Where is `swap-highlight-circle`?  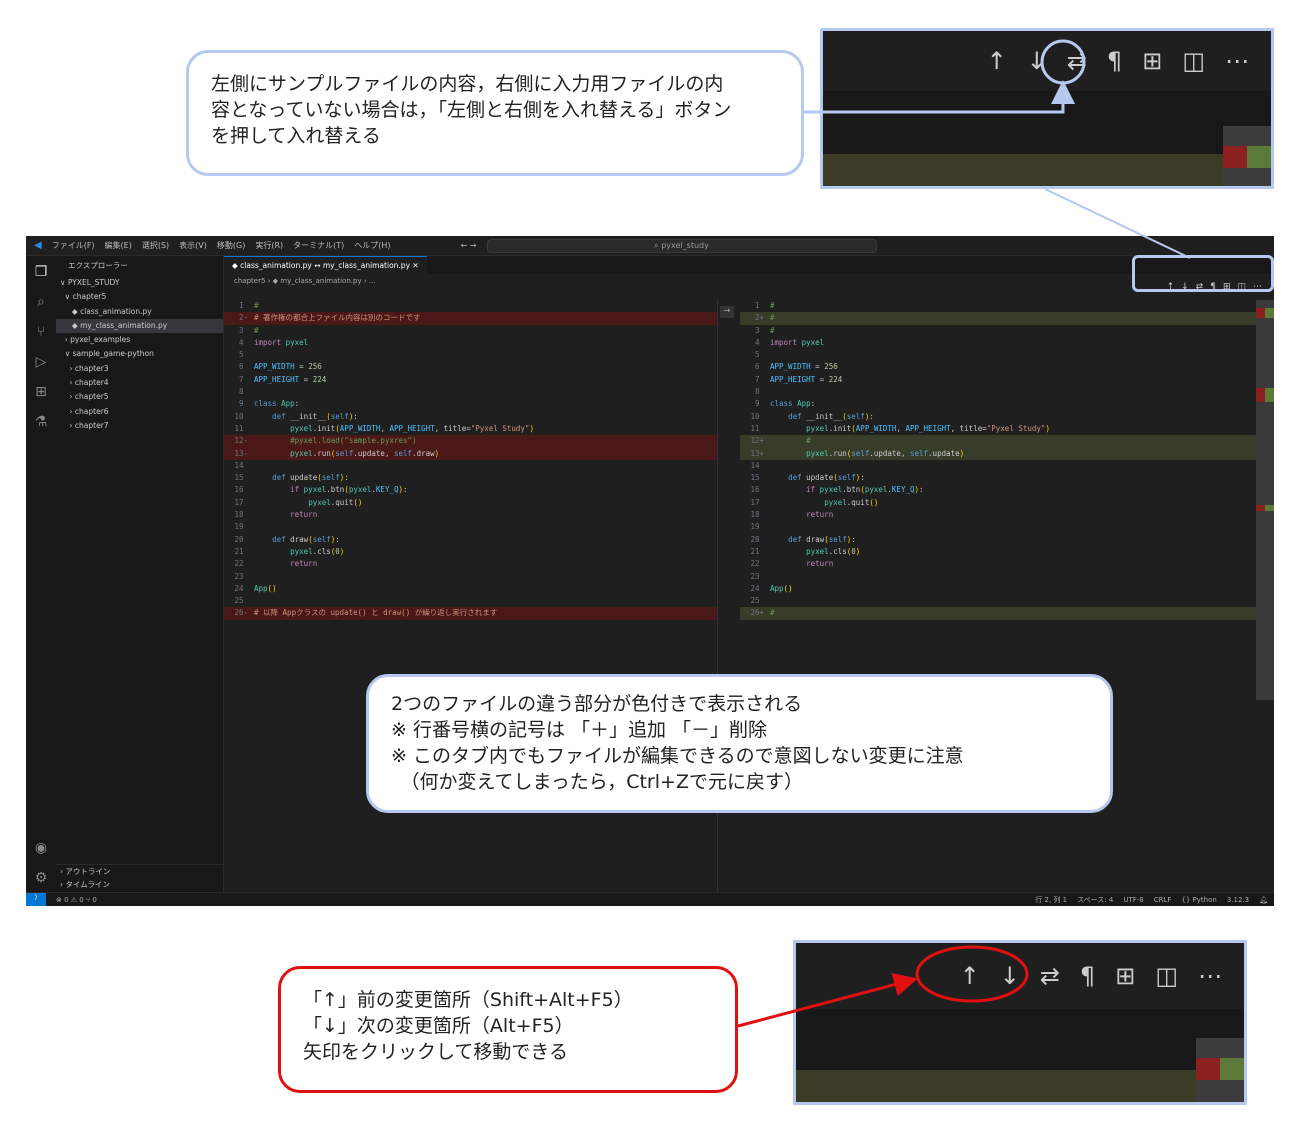
swap-highlight-circle is located at coordinates (1063, 62).